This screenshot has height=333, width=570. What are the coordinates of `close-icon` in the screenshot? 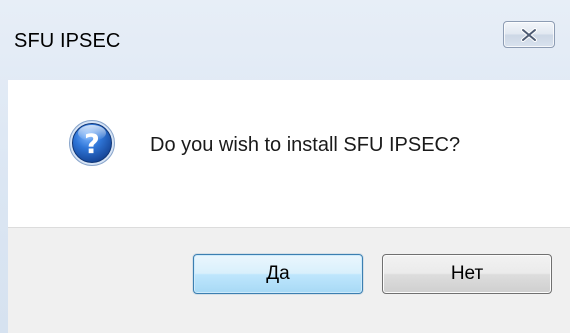 It's located at (529, 34).